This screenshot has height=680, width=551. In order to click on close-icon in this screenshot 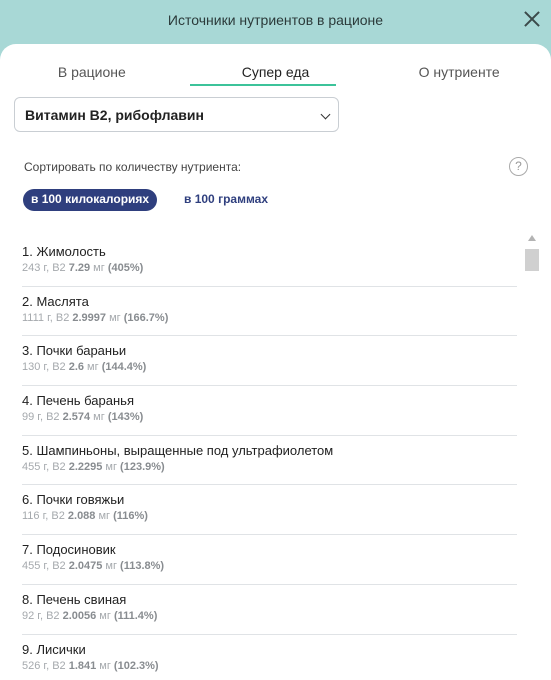, I will do `click(532, 19)`.